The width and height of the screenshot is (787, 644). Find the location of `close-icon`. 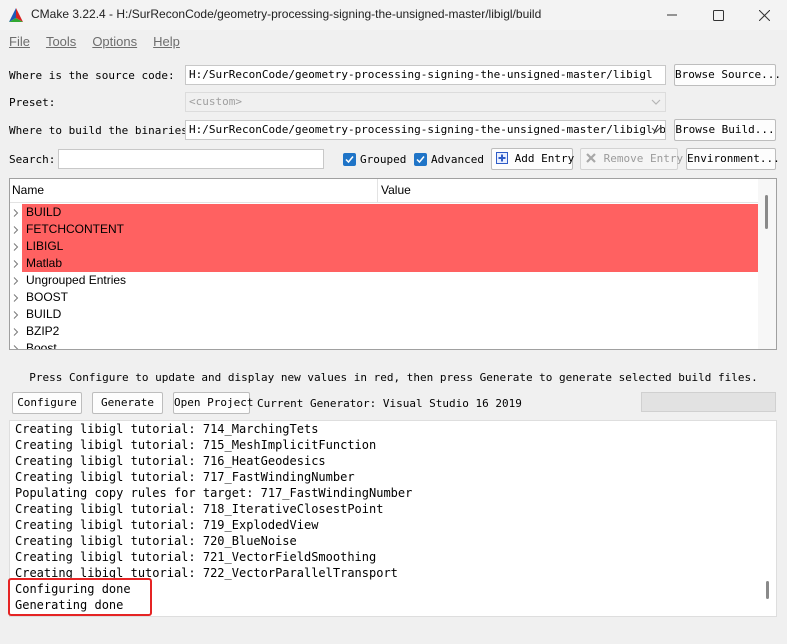

close-icon is located at coordinates (764, 15).